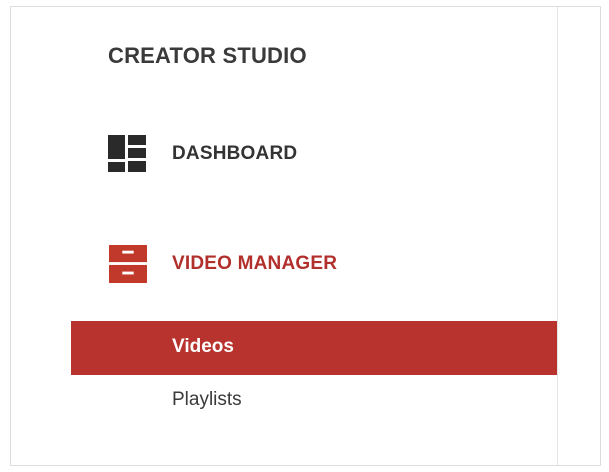 Image resolution: width=609 pixels, height=472 pixels. Describe the element at coordinates (314, 348) in the screenshot. I see `sidebar-subitem-videos: Videos` at that location.